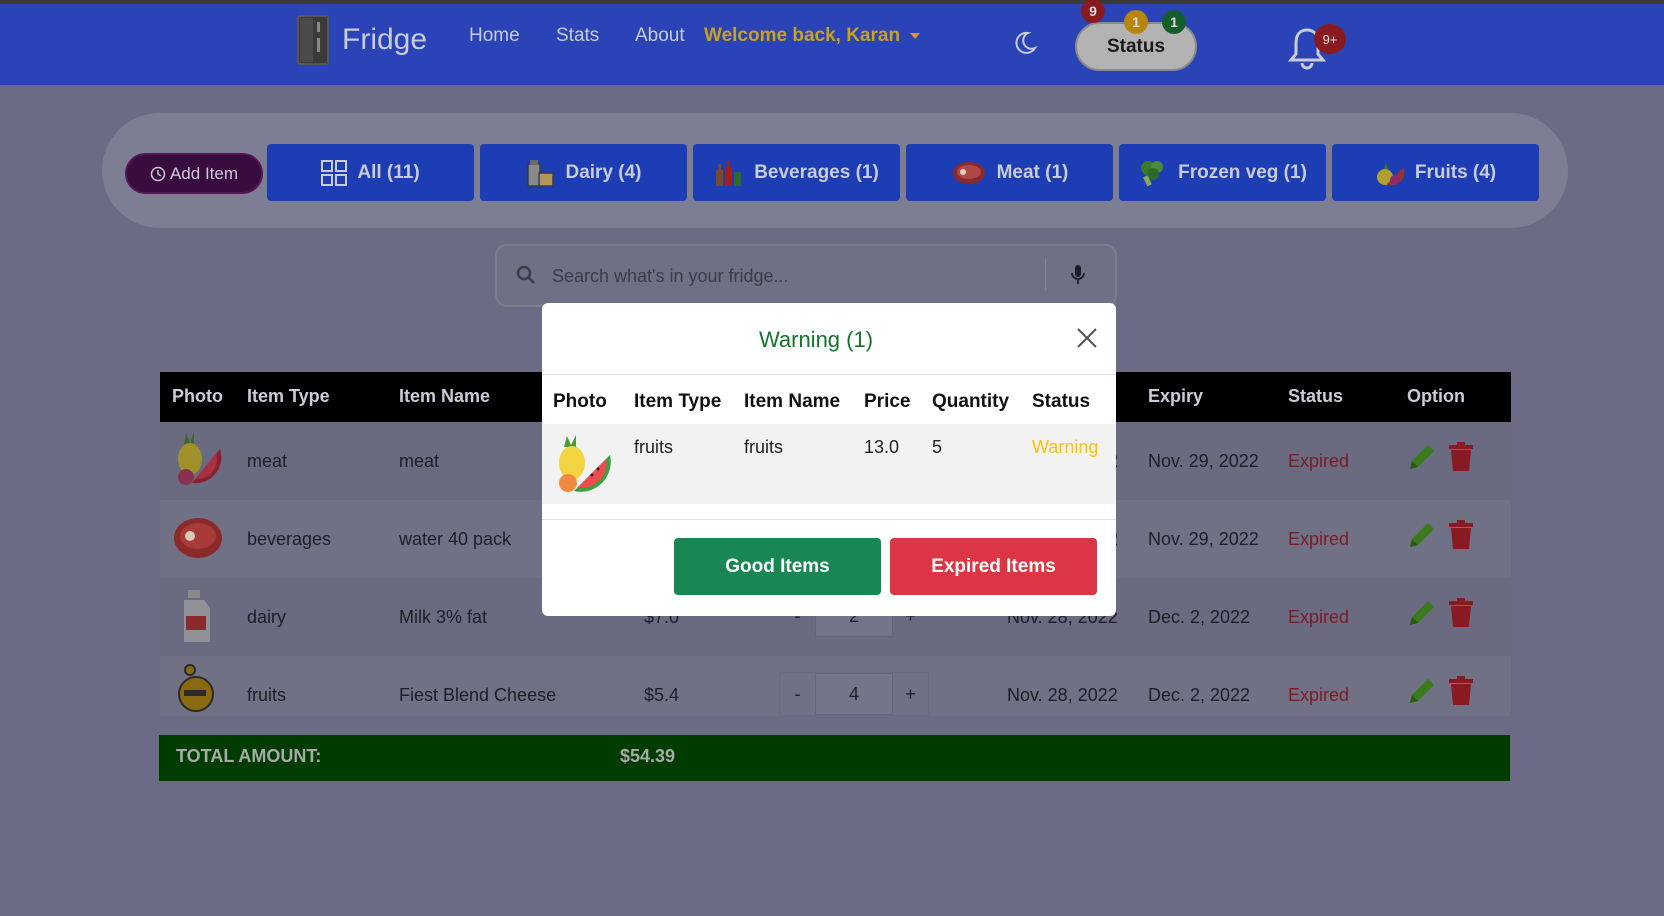 Image resolution: width=1664 pixels, height=916 pixels. I want to click on expired-items-button: Expired Items, so click(993, 566).